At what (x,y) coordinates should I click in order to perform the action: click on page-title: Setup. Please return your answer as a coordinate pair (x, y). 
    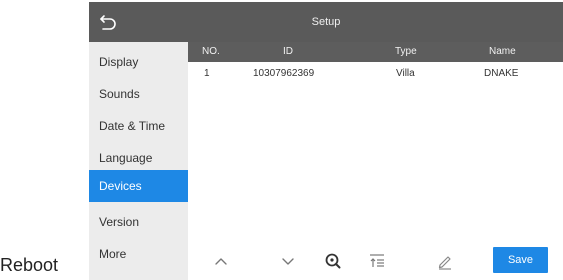
    Looking at the image, I should click on (326, 22).